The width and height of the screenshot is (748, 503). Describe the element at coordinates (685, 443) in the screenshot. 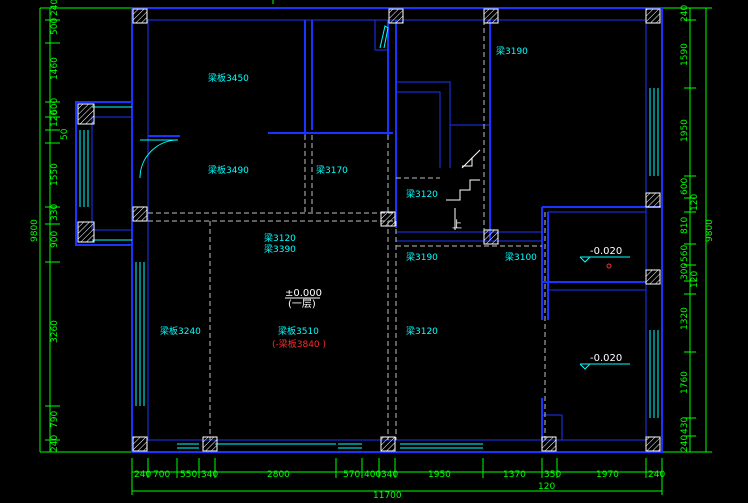

I see `dim-right-13: 240` at that location.